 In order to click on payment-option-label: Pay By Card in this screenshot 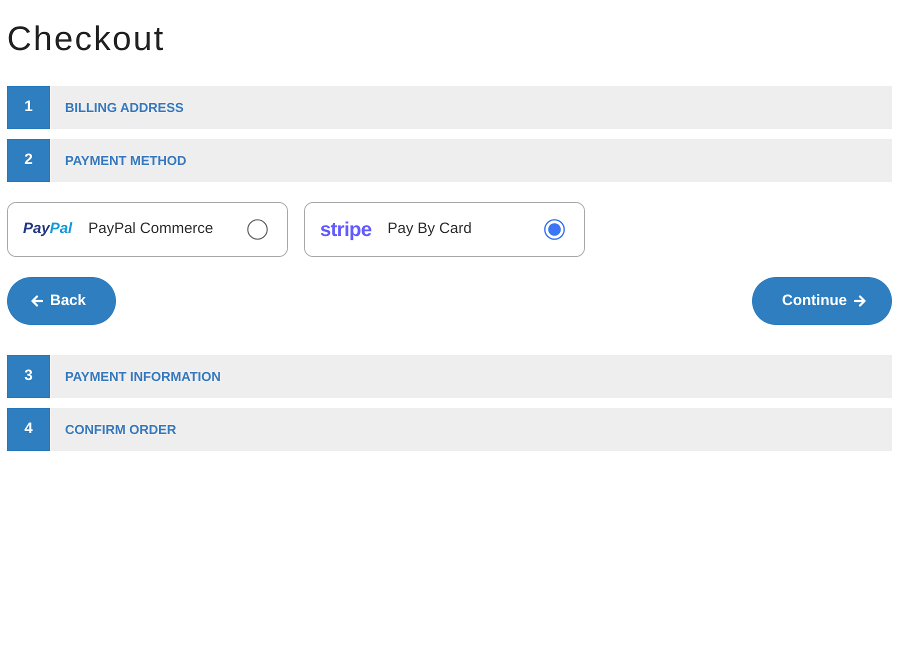, I will do `click(430, 229)`.